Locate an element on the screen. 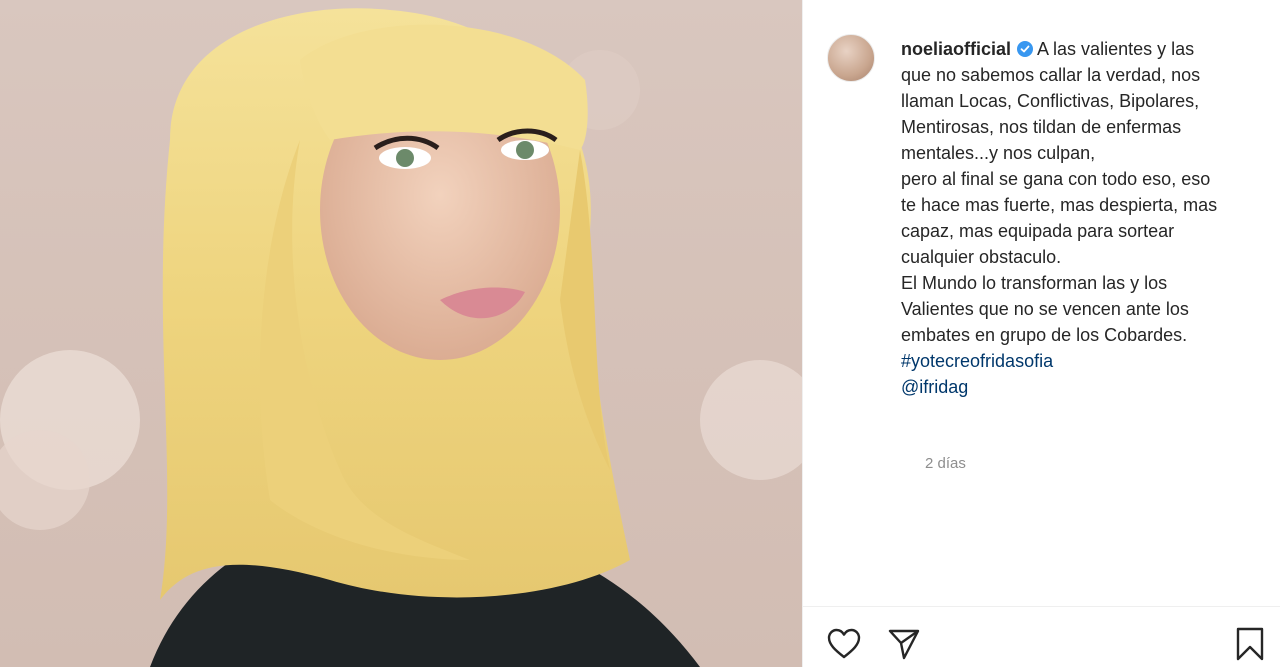 This screenshot has width=1280, height=668. caption-line: El Mundo lo transforman las y los is located at coordinates (1034, 283).